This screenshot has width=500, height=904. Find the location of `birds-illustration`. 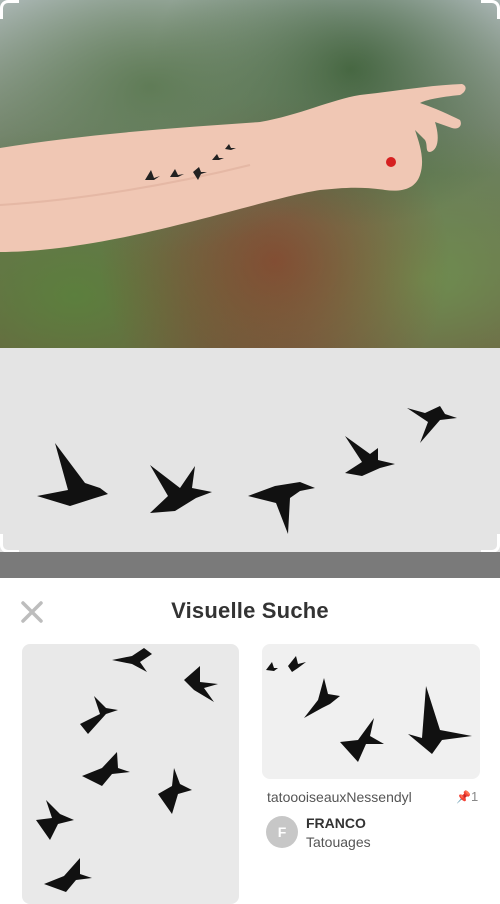

birds-illustration is located at coordinates (247, 470).